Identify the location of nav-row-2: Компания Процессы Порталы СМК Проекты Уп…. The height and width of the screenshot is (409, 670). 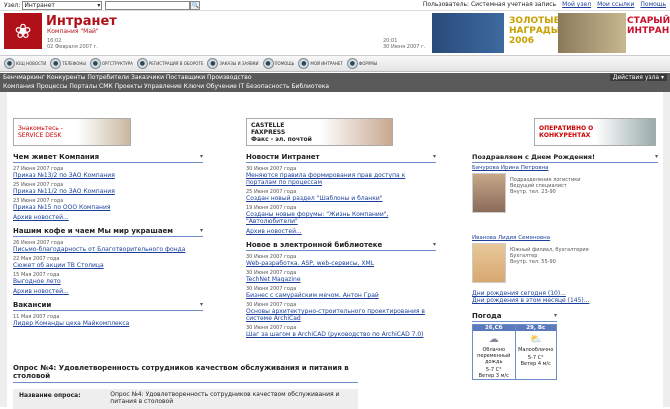
(166, 86).